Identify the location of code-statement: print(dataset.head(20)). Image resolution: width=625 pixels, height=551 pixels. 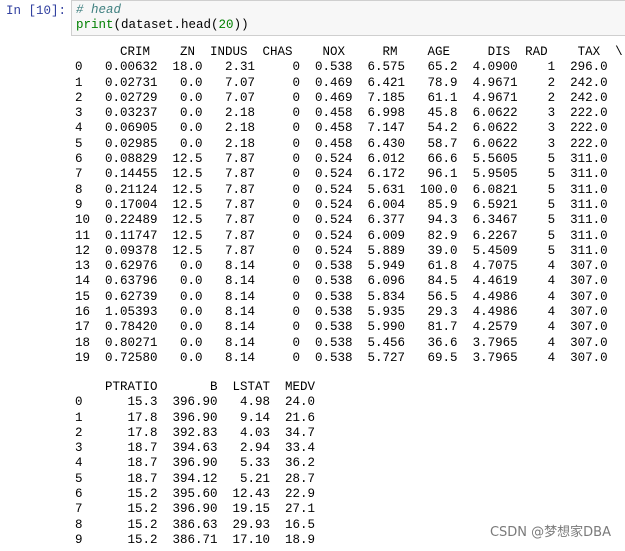
(162, 25).